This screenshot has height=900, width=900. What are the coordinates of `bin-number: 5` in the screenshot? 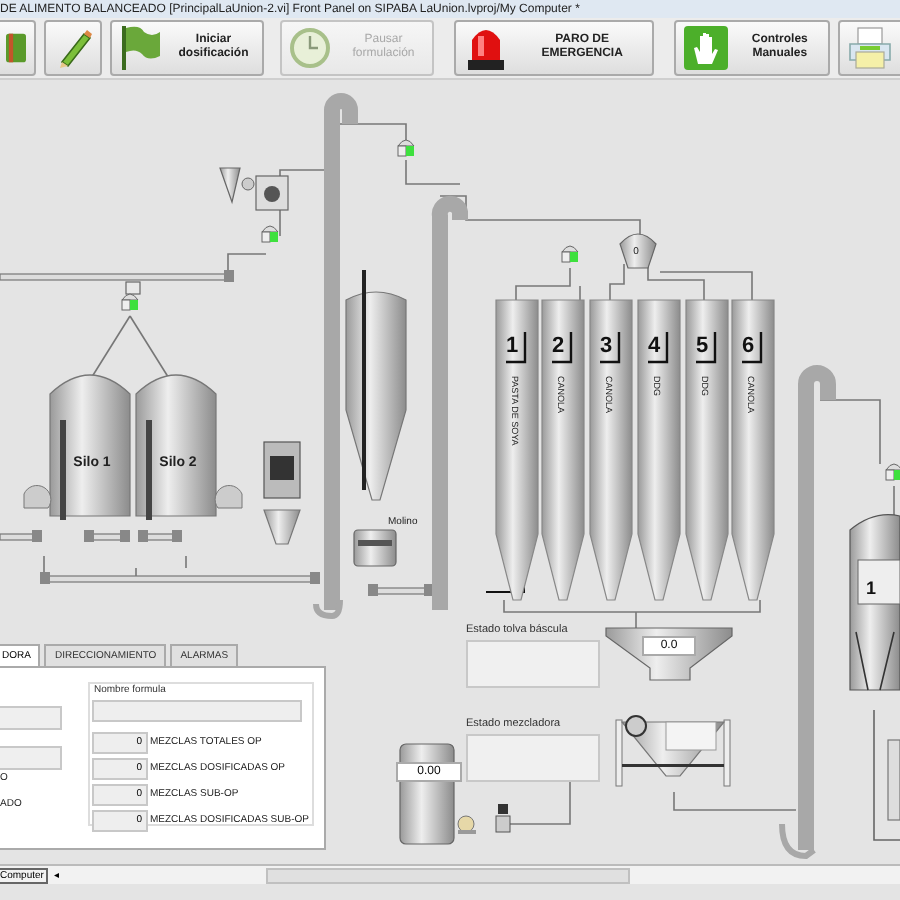 It's located at (702, 346).